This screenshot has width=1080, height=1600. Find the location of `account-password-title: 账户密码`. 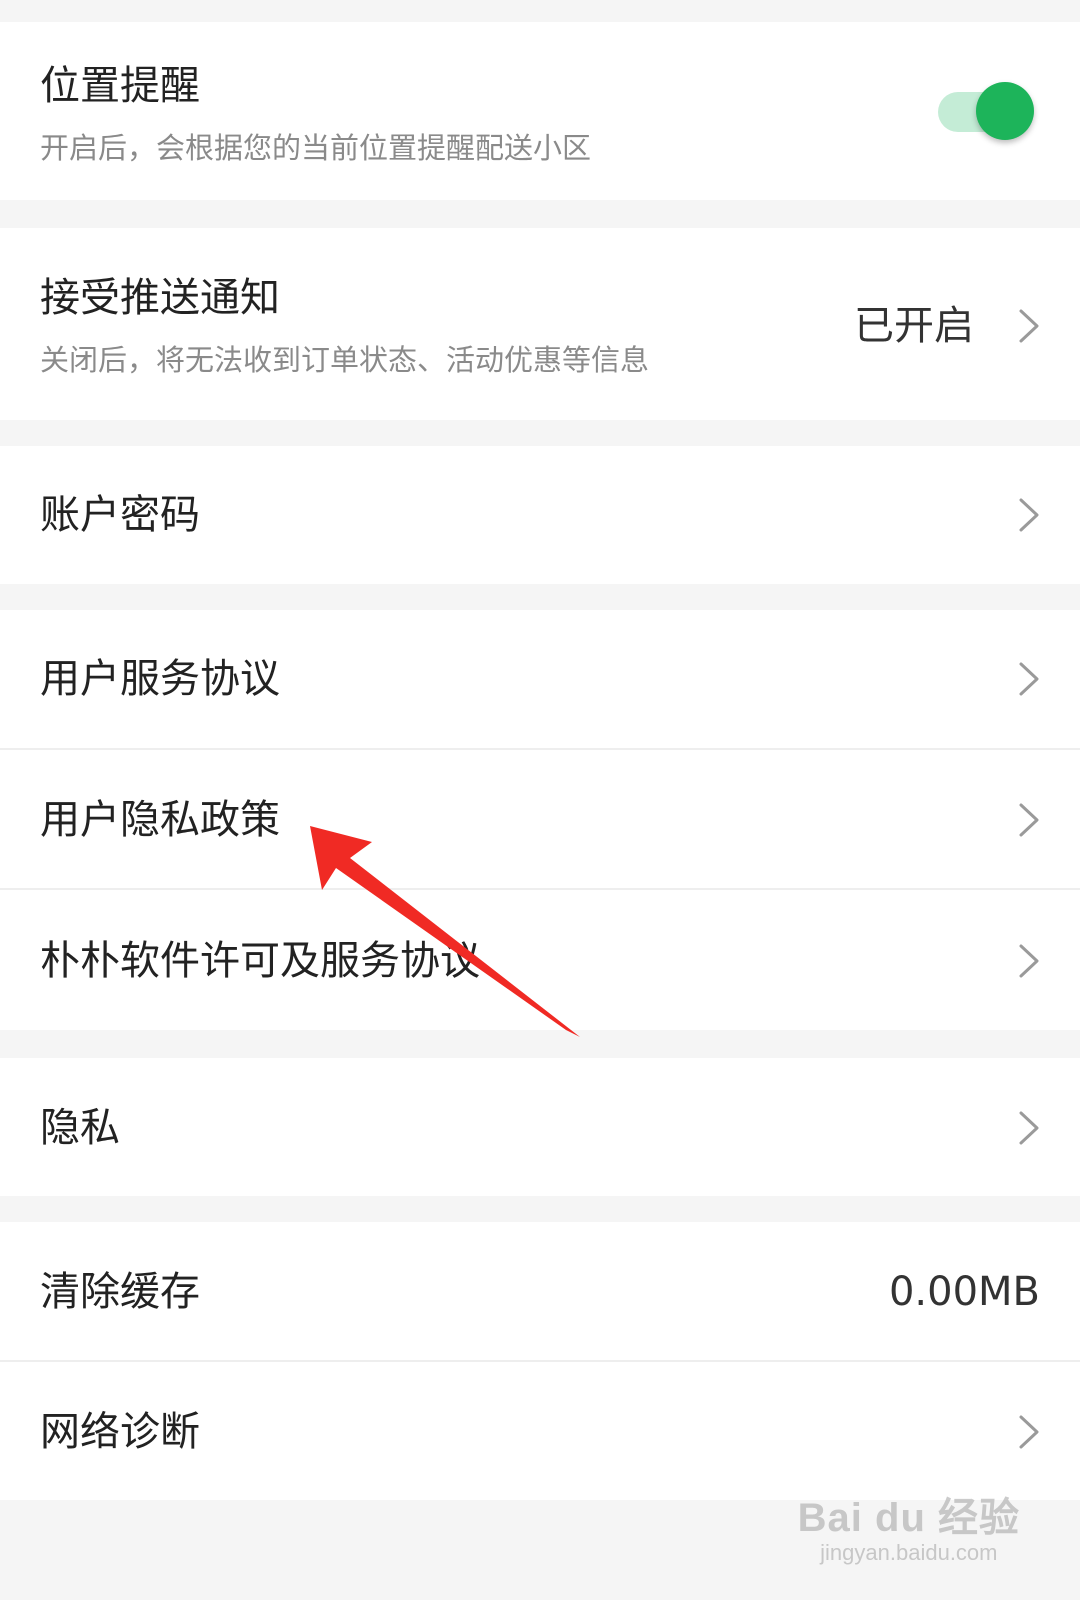

account-password-title: 账户密码 is located at coordinates (120, 515).